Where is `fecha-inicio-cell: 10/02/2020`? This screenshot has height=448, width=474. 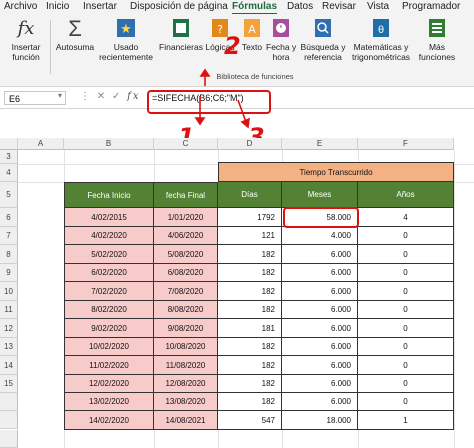
fecha-inicio-cell: 10/02/2020 is located at coordinates (109, 347).